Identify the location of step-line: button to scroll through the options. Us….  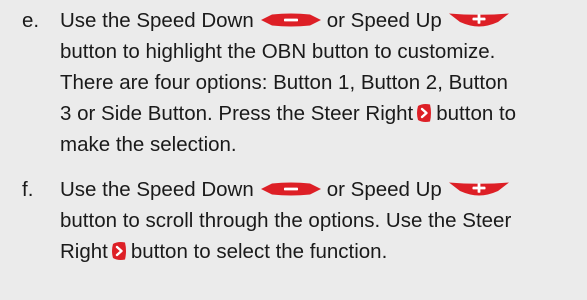
(286, 220).